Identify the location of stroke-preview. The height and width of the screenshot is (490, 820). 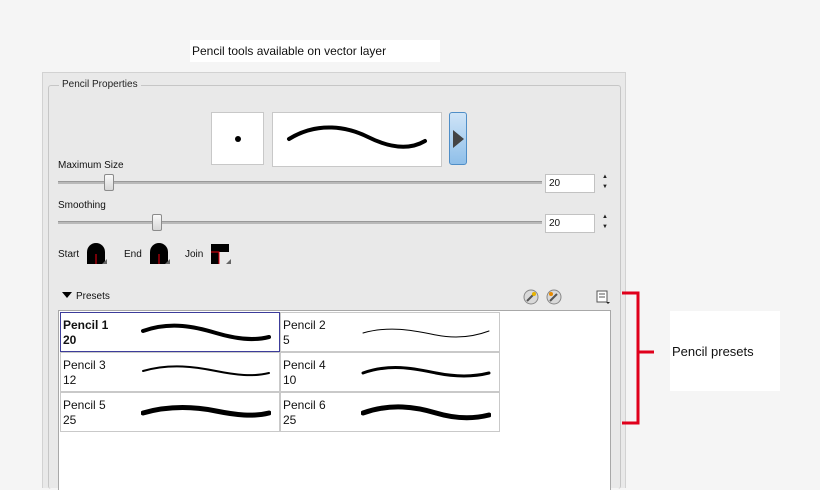
(357, 139).